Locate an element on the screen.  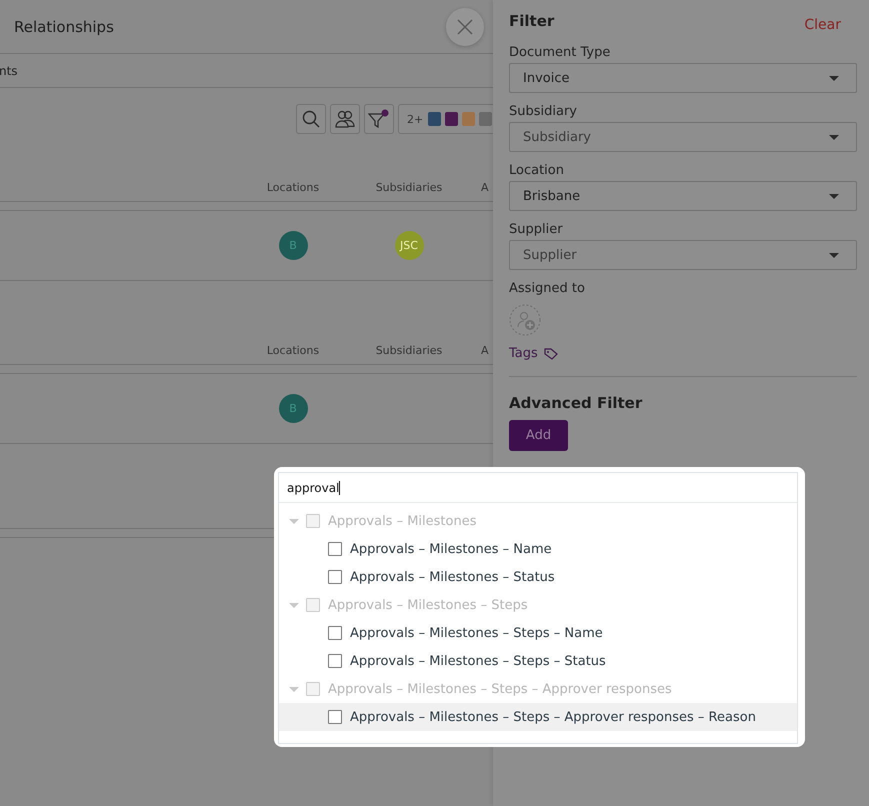
dropdown: Subsidiary is located at coordinates (683, 137).